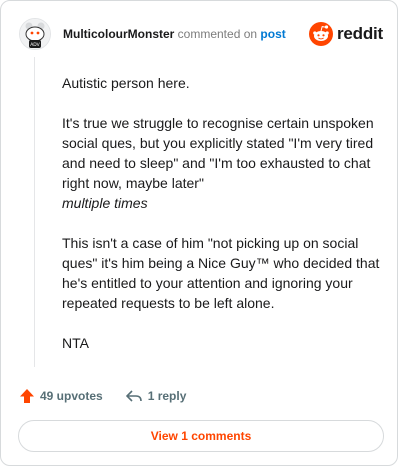 The width and height of the screenshot is (400, 468). I want to click on avatar: ADV, so click(35, 34).